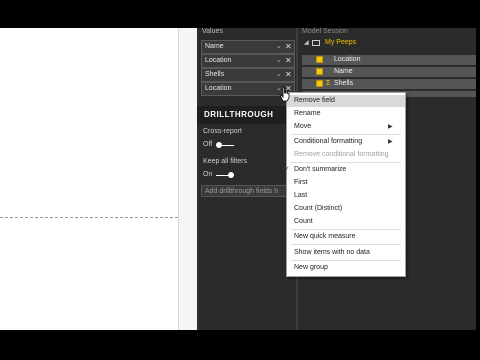 This screenshot has width=480, height=360. Describe the element at coordinates (346, 114) in the screenshot. I see `menu-item-rename: Rename` at that location.